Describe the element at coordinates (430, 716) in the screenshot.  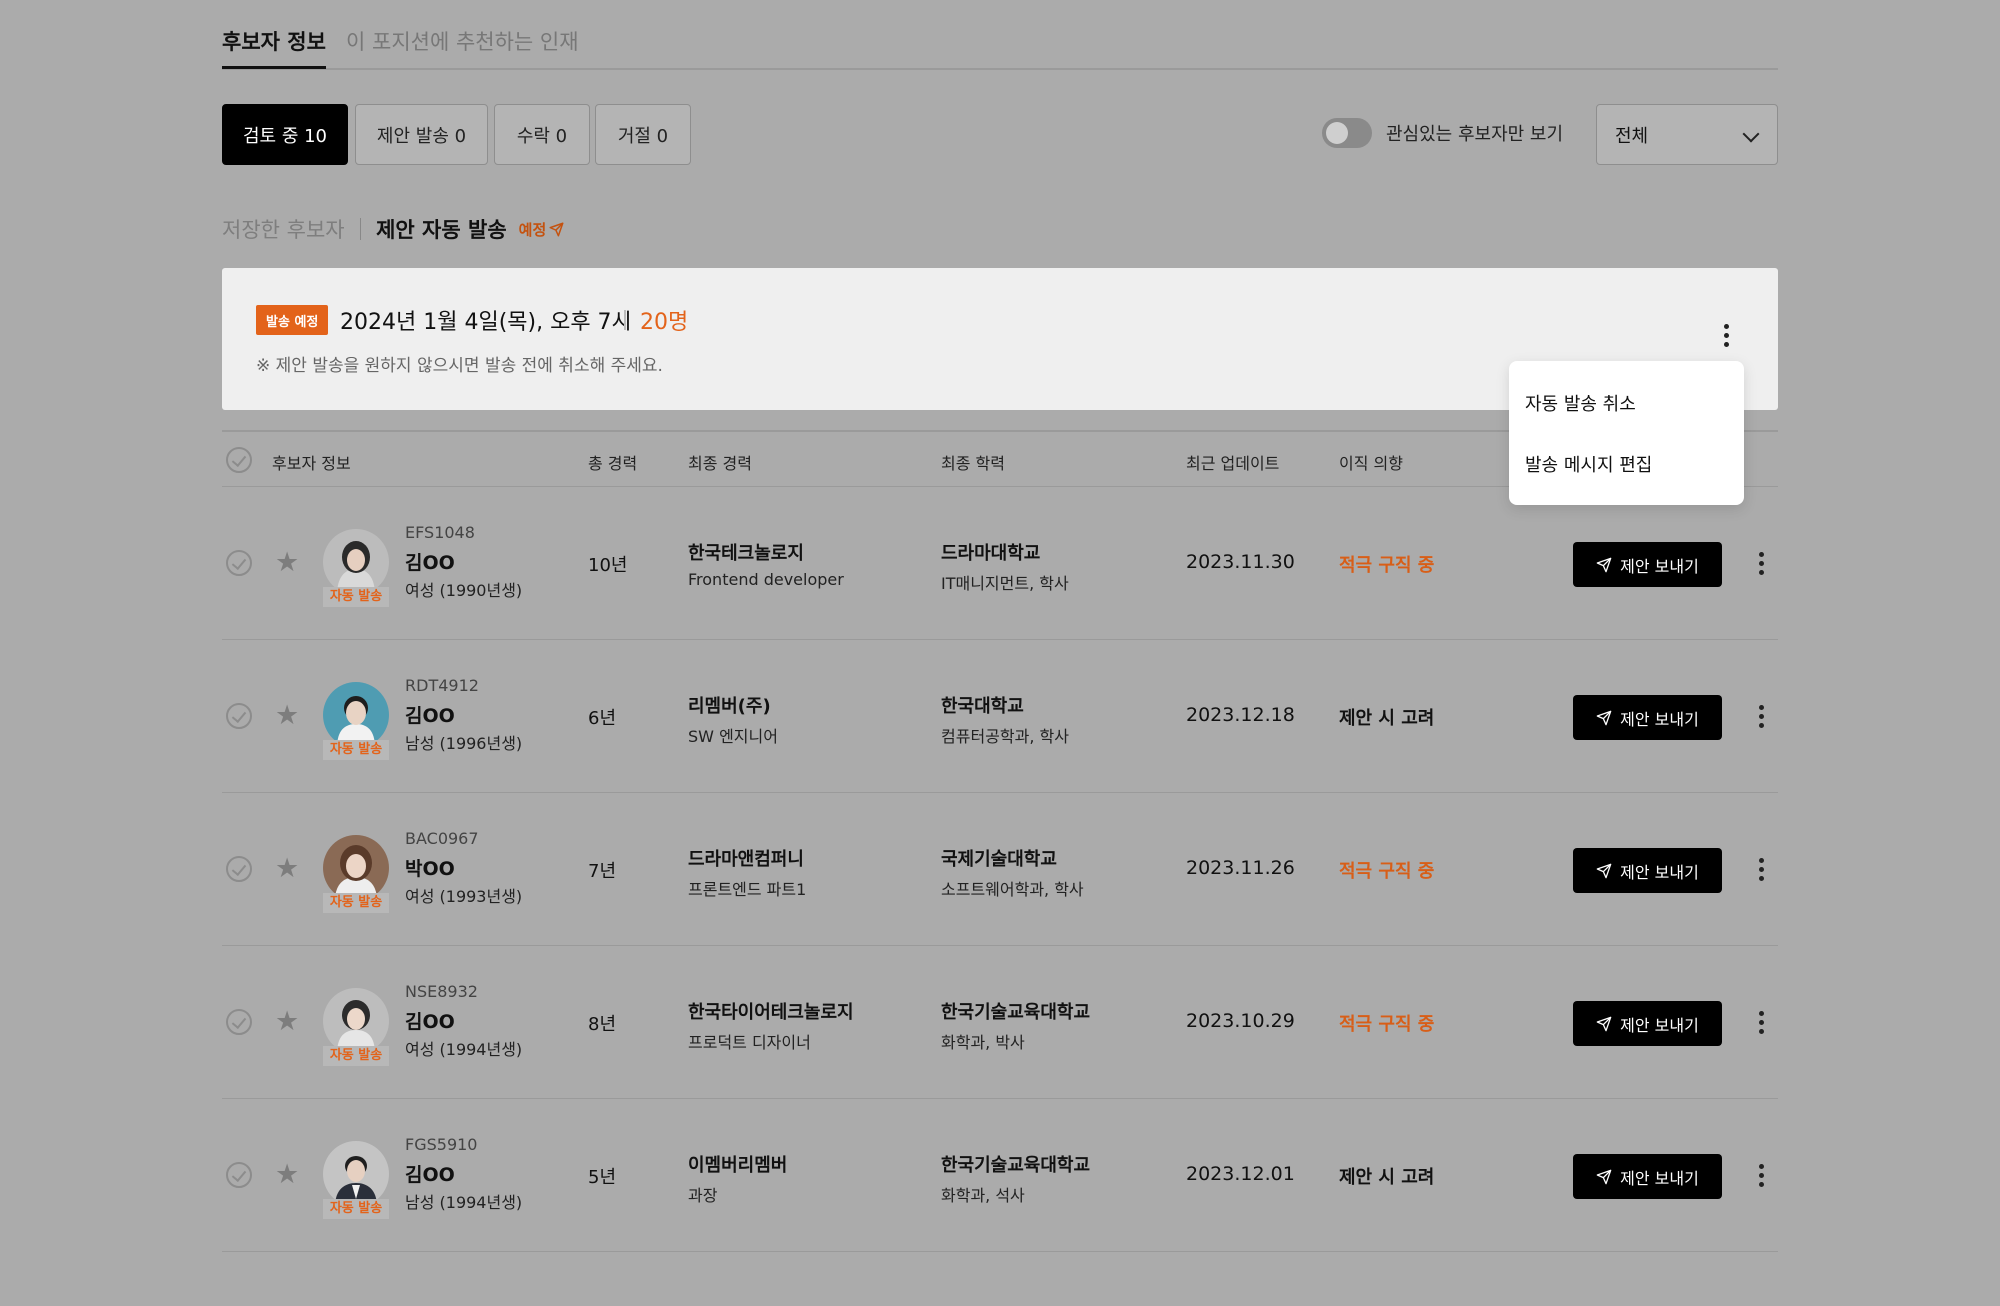
I see `candidate-name: 김OO` at that location.